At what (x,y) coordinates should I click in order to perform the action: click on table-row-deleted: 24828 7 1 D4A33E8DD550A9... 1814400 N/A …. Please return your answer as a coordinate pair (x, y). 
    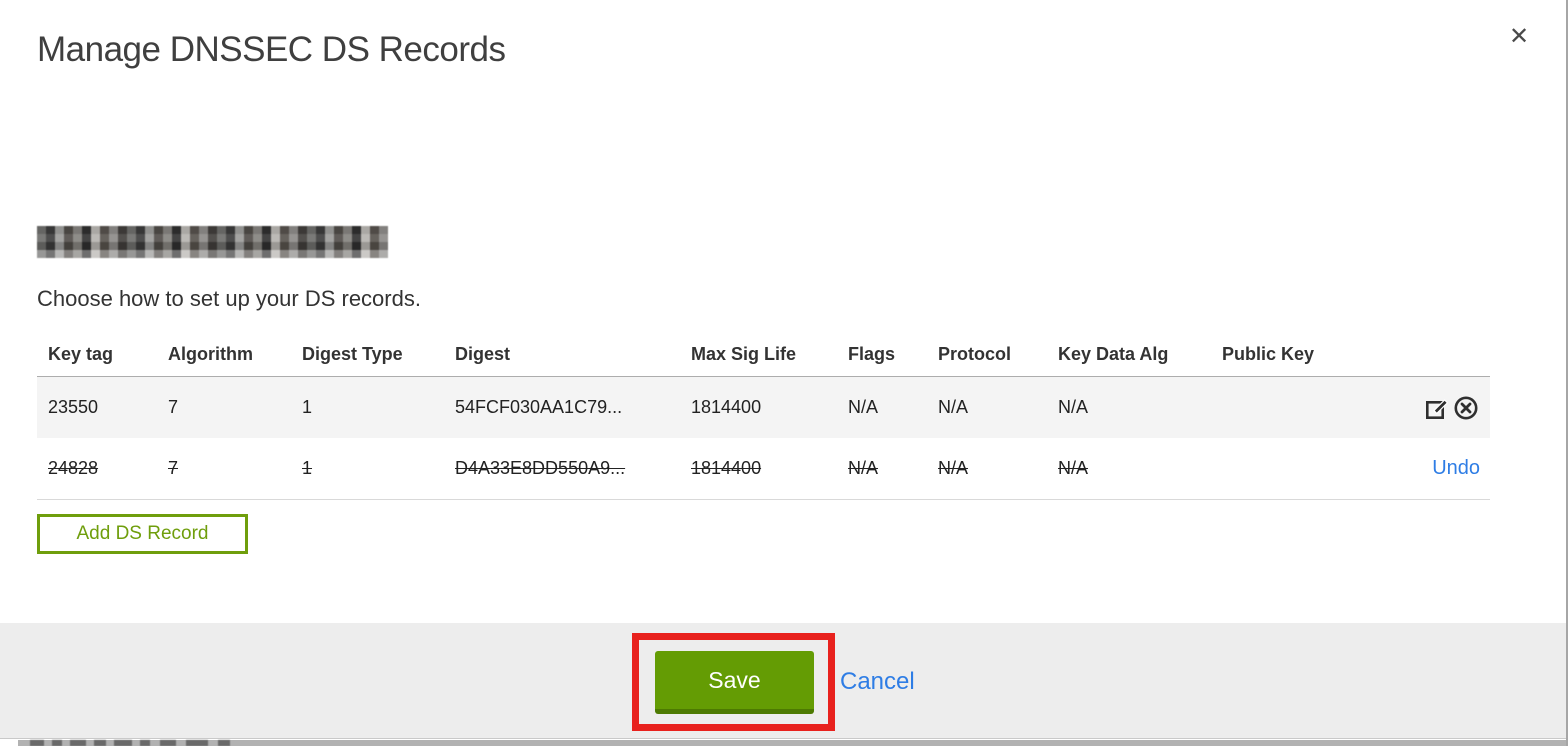
    Looking at the image, I should click on (763, 469).